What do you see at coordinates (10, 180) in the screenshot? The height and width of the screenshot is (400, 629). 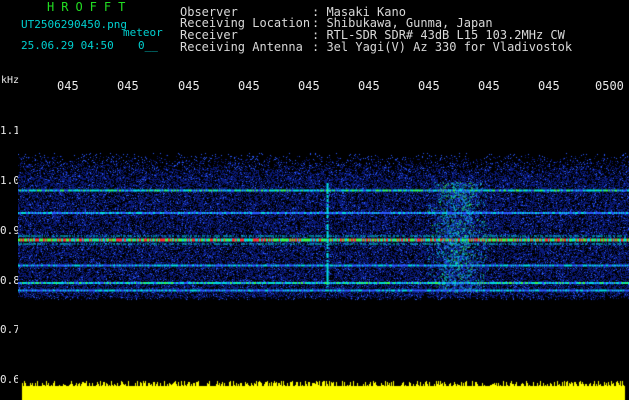 I see `y-tick: 1.0` at bounding box center [10, 180].